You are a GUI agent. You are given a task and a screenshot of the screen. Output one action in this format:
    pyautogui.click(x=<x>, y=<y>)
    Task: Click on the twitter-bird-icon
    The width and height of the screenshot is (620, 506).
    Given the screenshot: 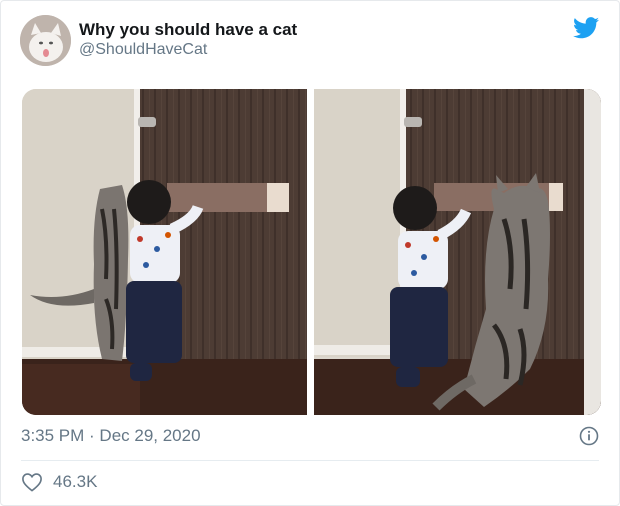 What is the action you would take?
    pyautogui.click(x=586, y=28)
    